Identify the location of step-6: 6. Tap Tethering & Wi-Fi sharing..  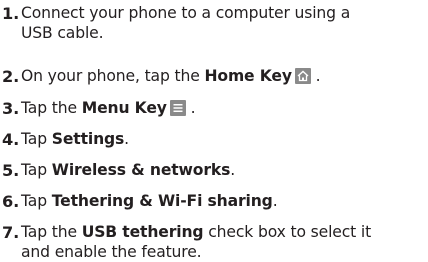
(213, 202).